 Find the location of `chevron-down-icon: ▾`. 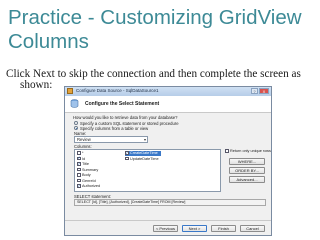

chevron-down-icon: ▾ is located at coordinates (144, 139).